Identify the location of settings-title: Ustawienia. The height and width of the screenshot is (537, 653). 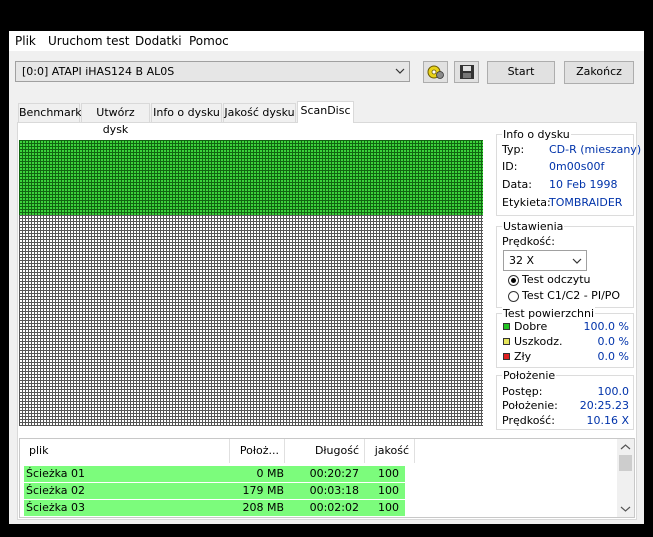
(533, 226).